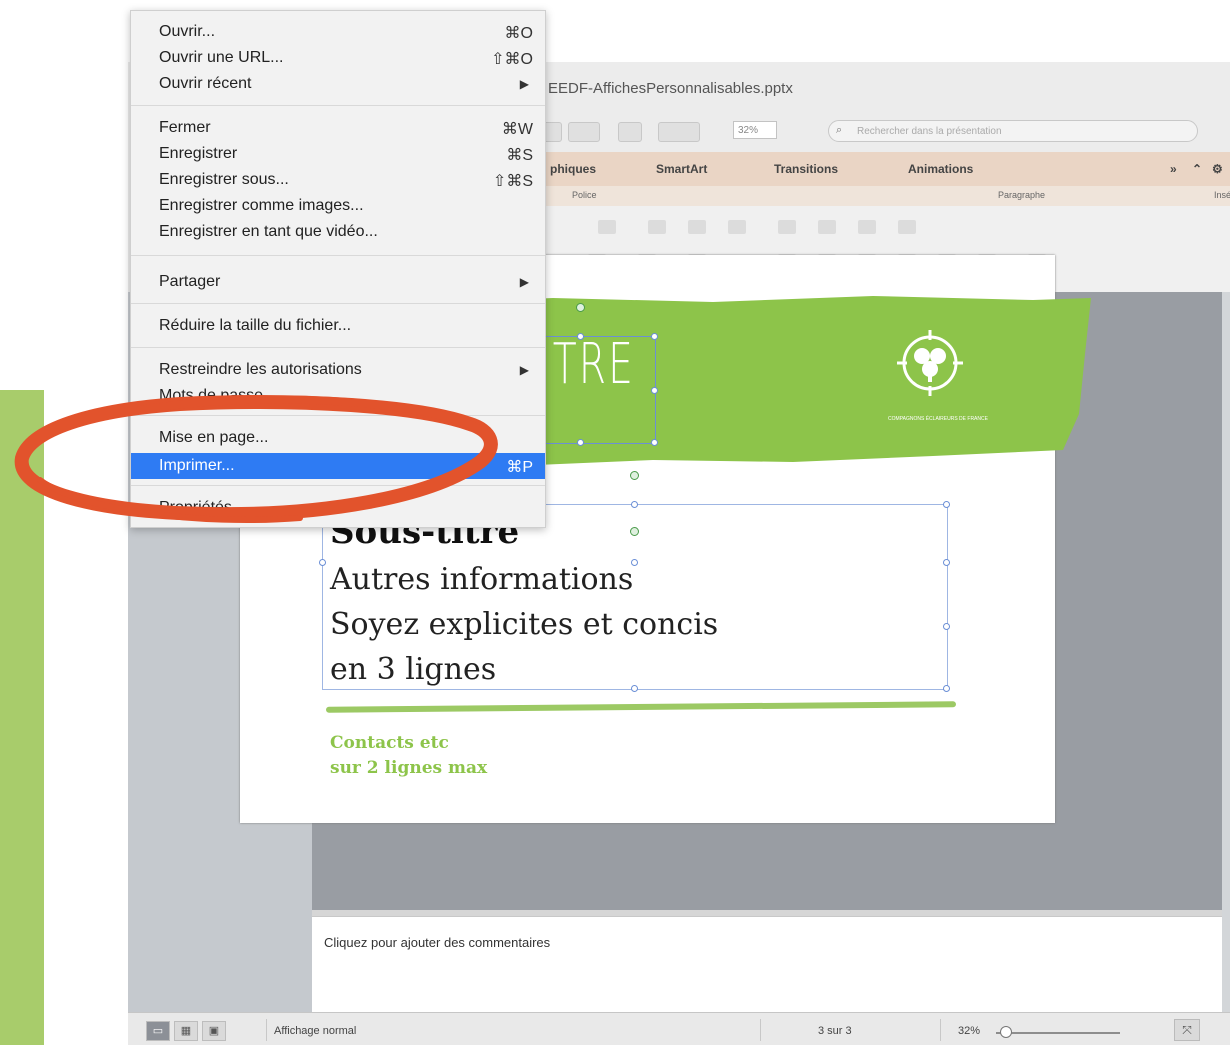 The image size is (1230, 1045). What do you see at coordinates (573, 169) in the screenshot?
I see `tab-graphiques: phiques` at bounding box center [573, 169].